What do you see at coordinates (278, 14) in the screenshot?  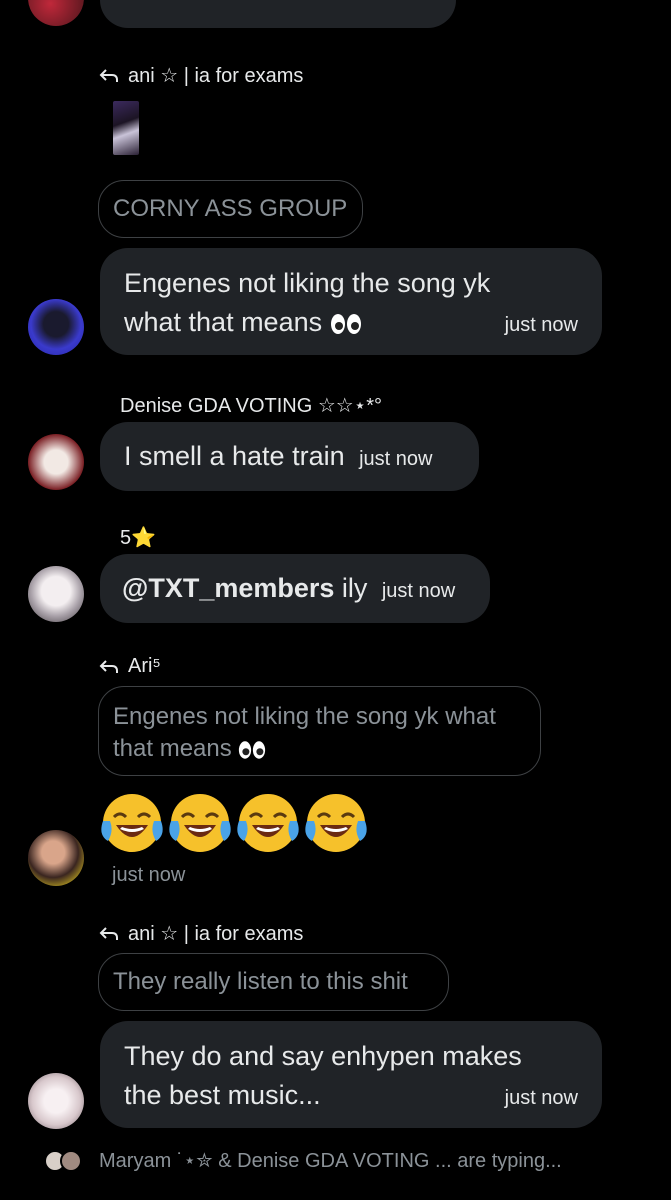 I see `previous-message-bubble` at bounding box center [278, 14].